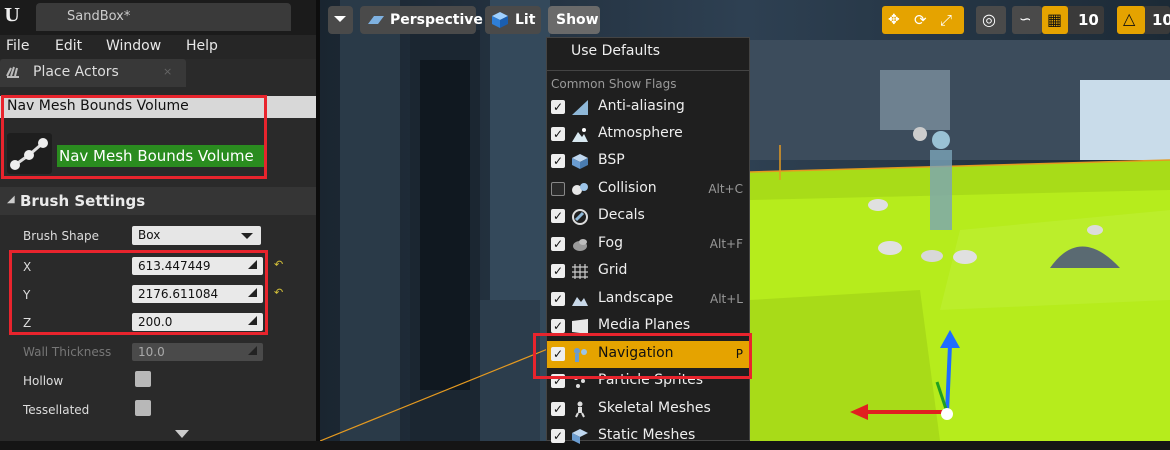 This screenshot has width=1170, height=450. I want to click on annotation-box-navigation, so click(642, 356).